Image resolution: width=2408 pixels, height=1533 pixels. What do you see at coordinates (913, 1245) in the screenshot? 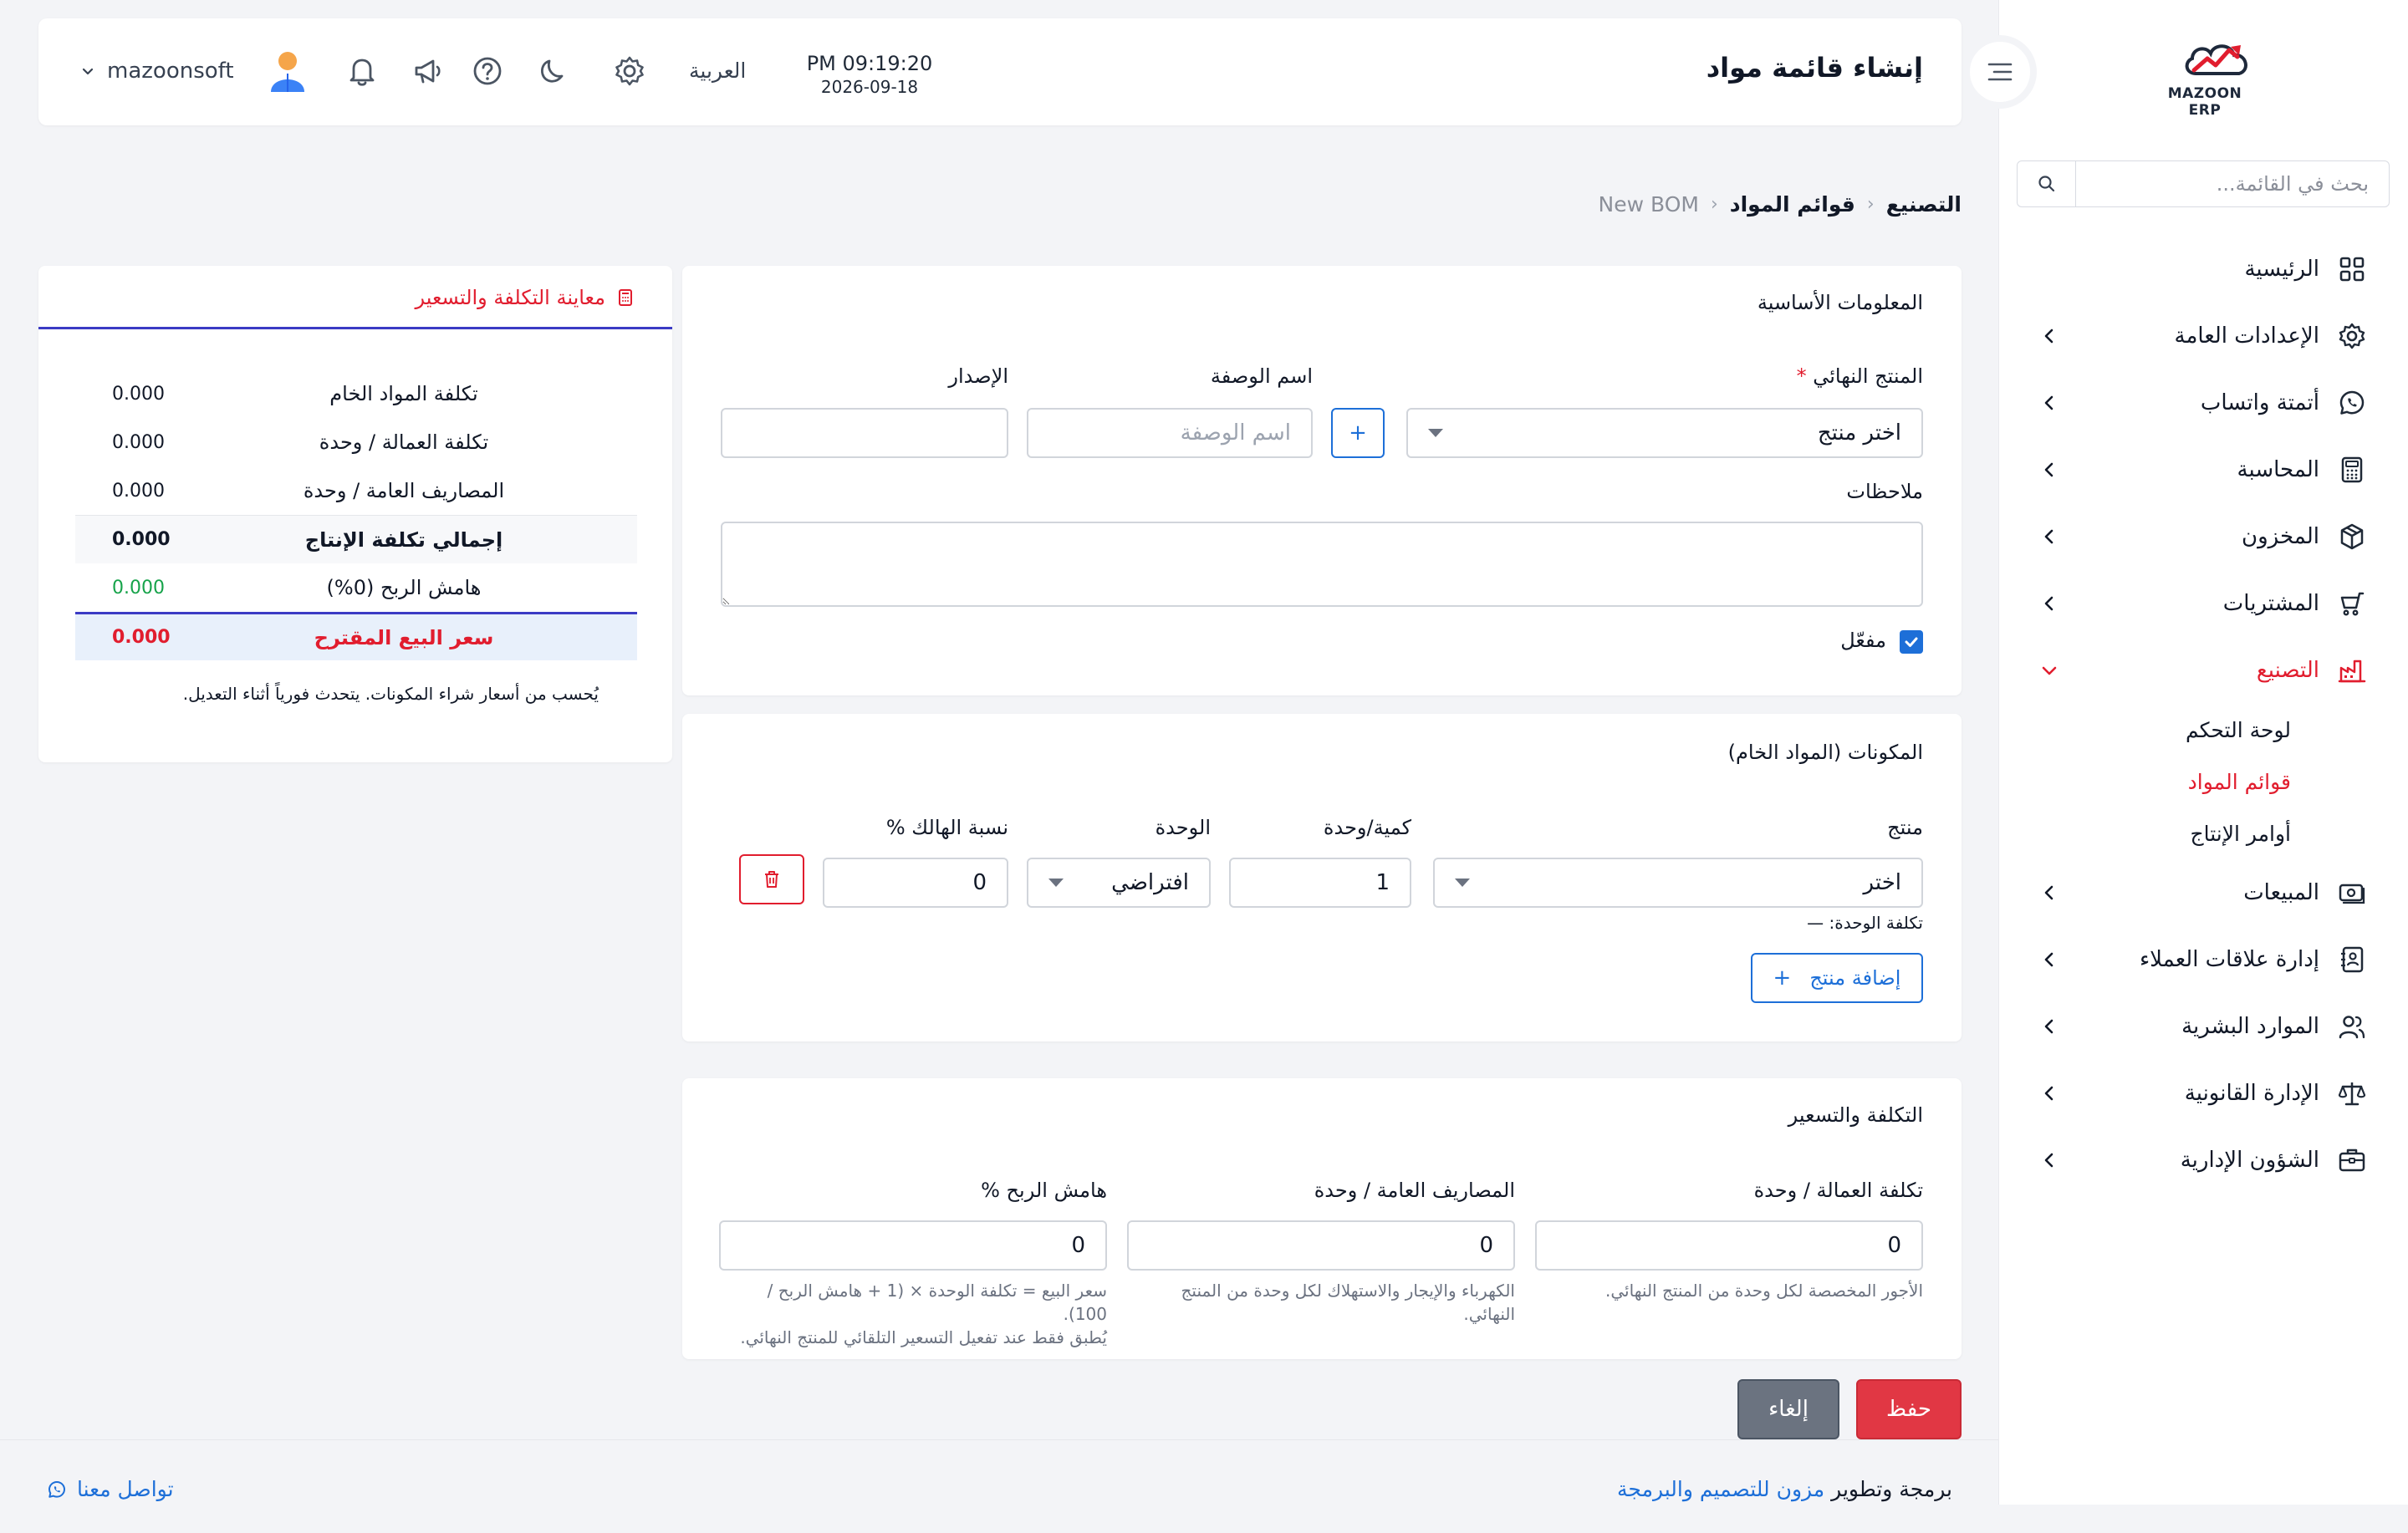
I see `margin-input` at bounding box center [913, 1245].